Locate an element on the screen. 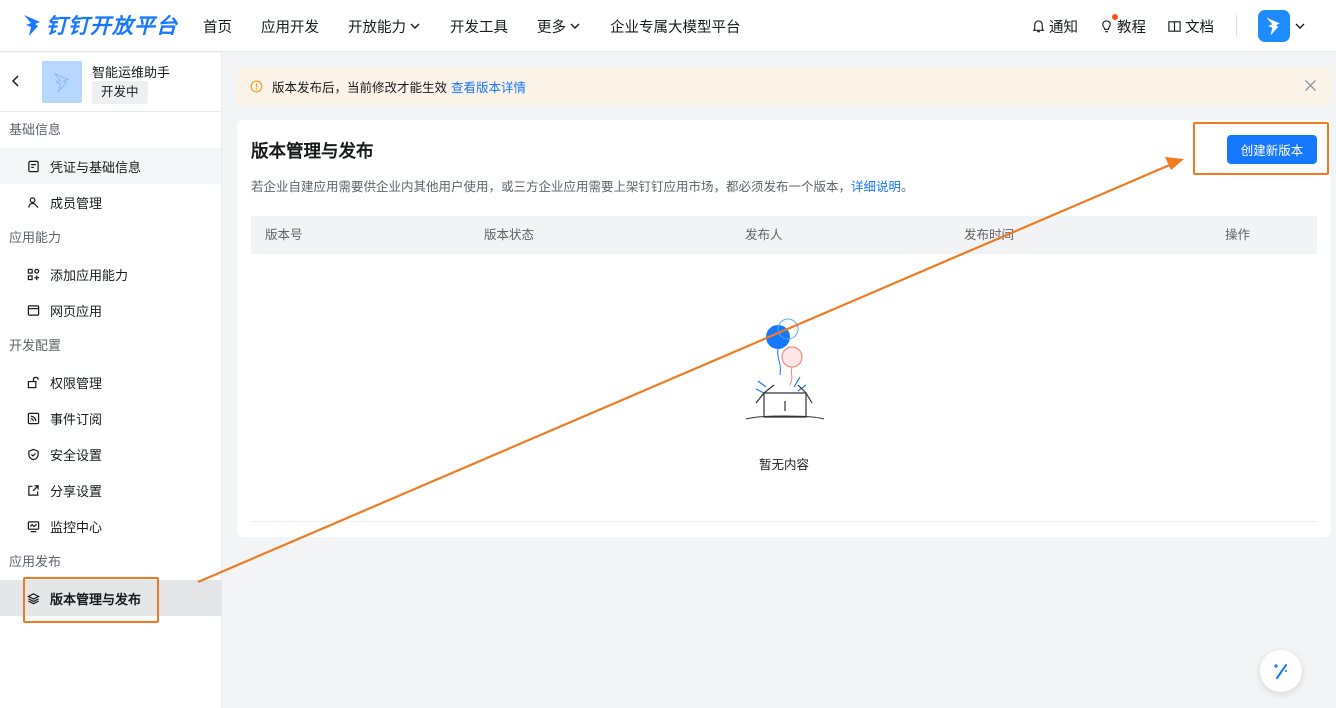 This screenshot has height=708, width=1336. app-name: 智能运维助手 is located at coordinates (131, 72).